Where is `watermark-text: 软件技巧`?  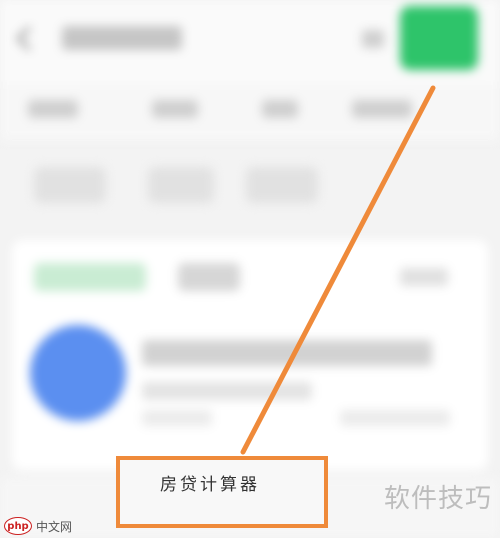 watermark-text: 软件技巧 is located at coordinates (437, 499).